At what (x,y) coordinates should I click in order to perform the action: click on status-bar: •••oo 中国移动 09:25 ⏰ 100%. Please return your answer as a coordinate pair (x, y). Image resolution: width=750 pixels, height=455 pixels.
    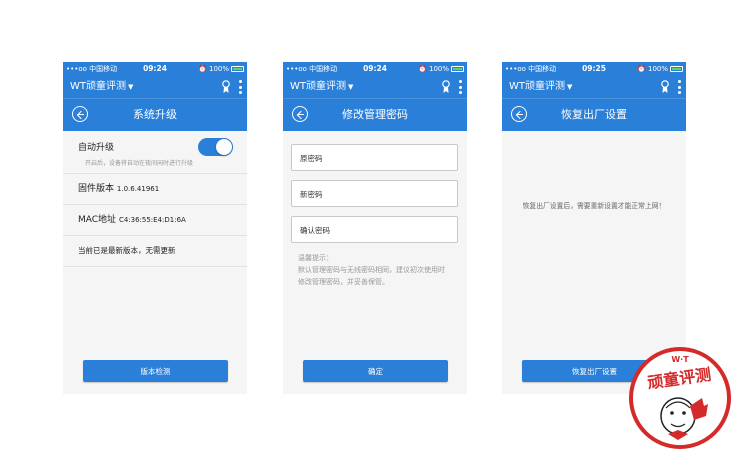
    Looking at the image, I should click on (594, 69).